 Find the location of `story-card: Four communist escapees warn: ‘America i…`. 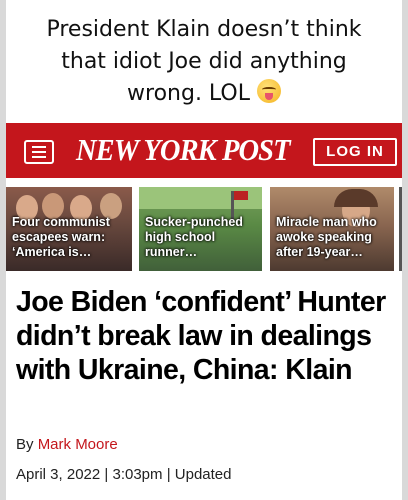

story-card: Four communist escapees warn: ‘America i… is located at coordinates (69, 229).